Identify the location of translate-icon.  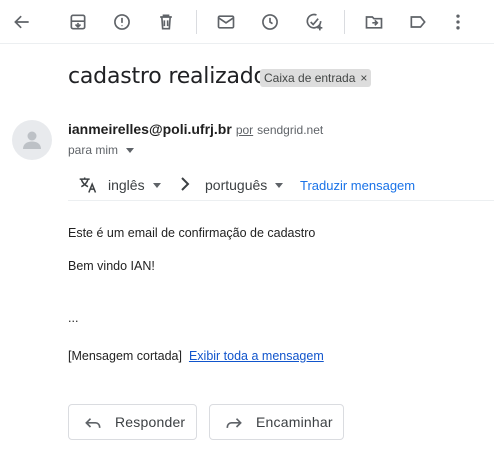
(88, 185).